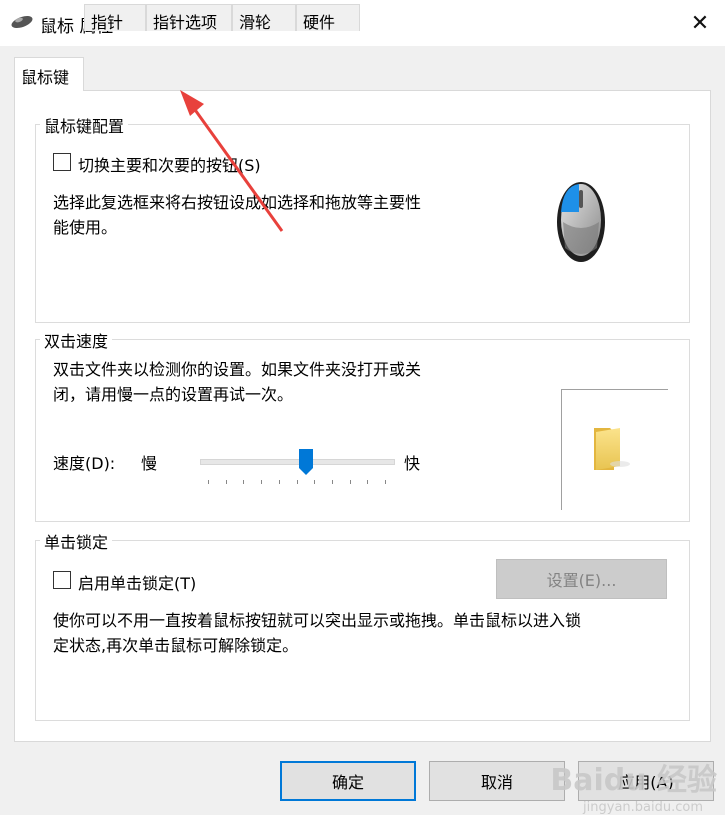 The image size is (725, 815). What do you see at coordinates (185, 22) in the screenshot?
I see `tab-label: 指针选项` at bounding box center [185, 22].